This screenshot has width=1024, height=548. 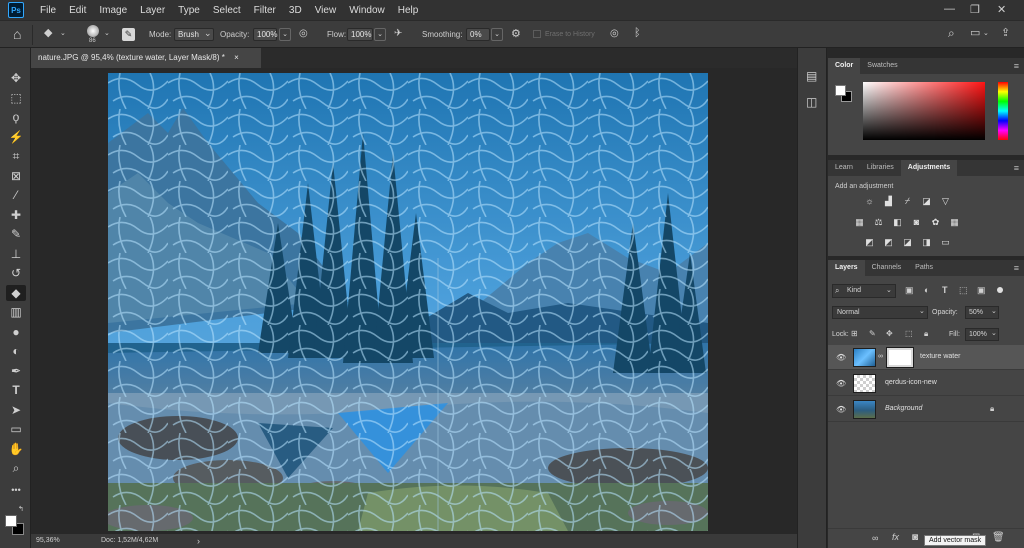 I want to click on menu-select: Select, so click(x=227, y=10).